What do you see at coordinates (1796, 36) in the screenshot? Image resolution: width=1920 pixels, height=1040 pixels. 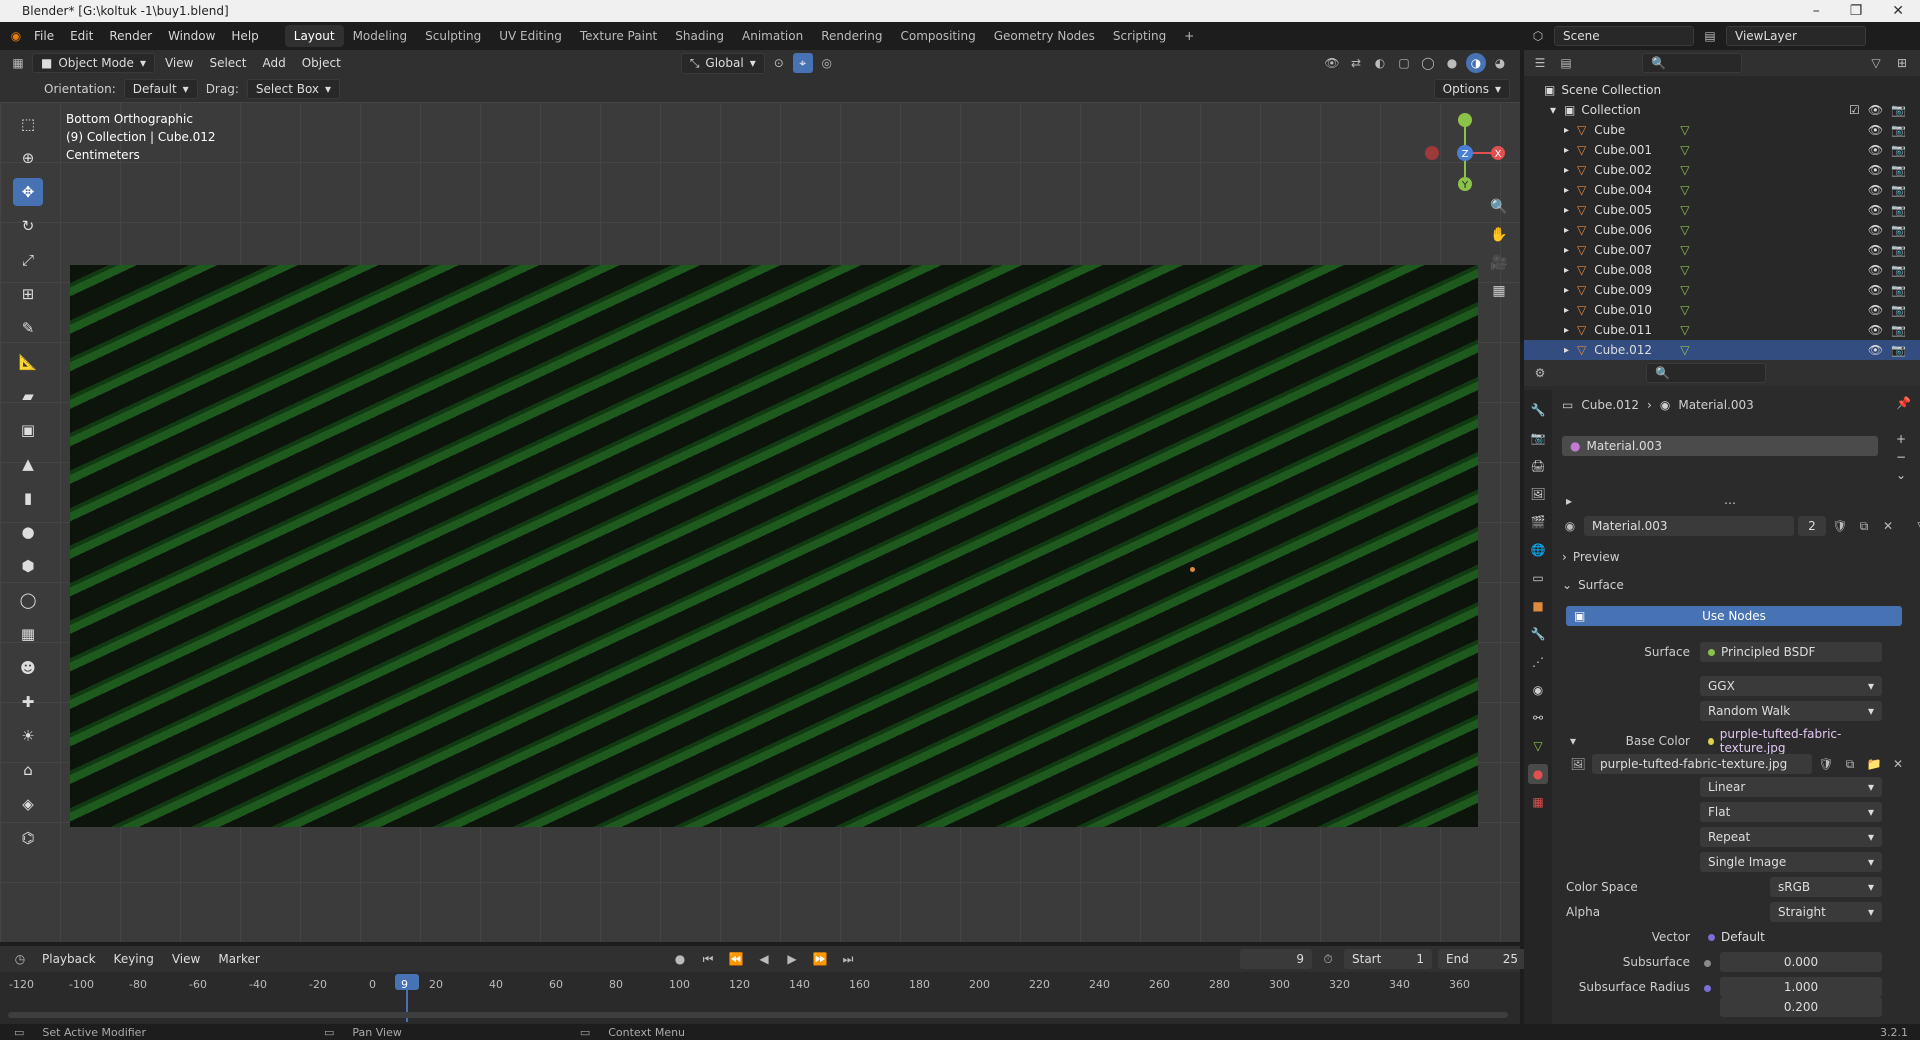 I see `view-layer-selector: ViewLayer` at bounding box center [1796, 36].